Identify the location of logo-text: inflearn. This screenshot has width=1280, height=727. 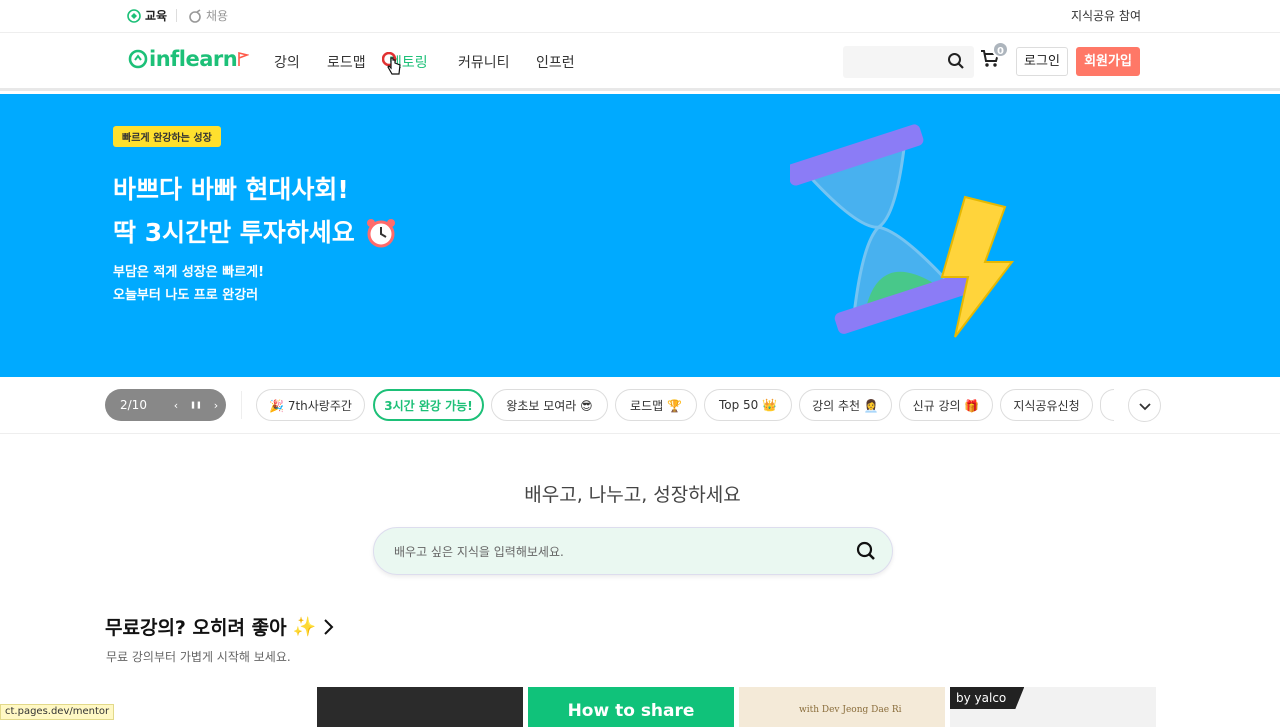
(193, 59).